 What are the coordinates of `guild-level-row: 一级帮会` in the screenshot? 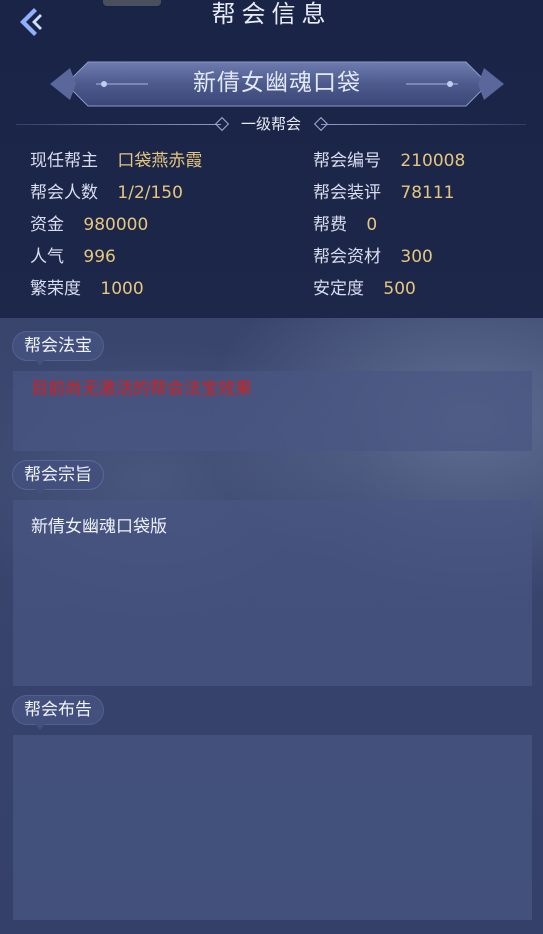 It's located at (271, 124).